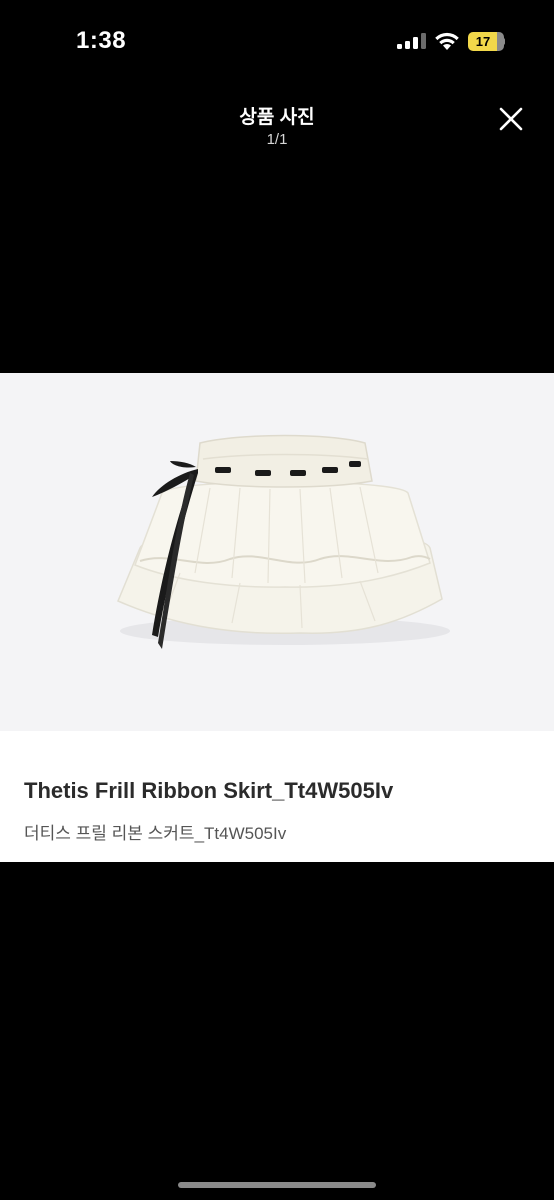  Describe the element at coordinates (155, 833) in the screenshot. I see `product-subtitle: 더티스 프릴 리본 스커트_Tt4W505Iv` at that location.